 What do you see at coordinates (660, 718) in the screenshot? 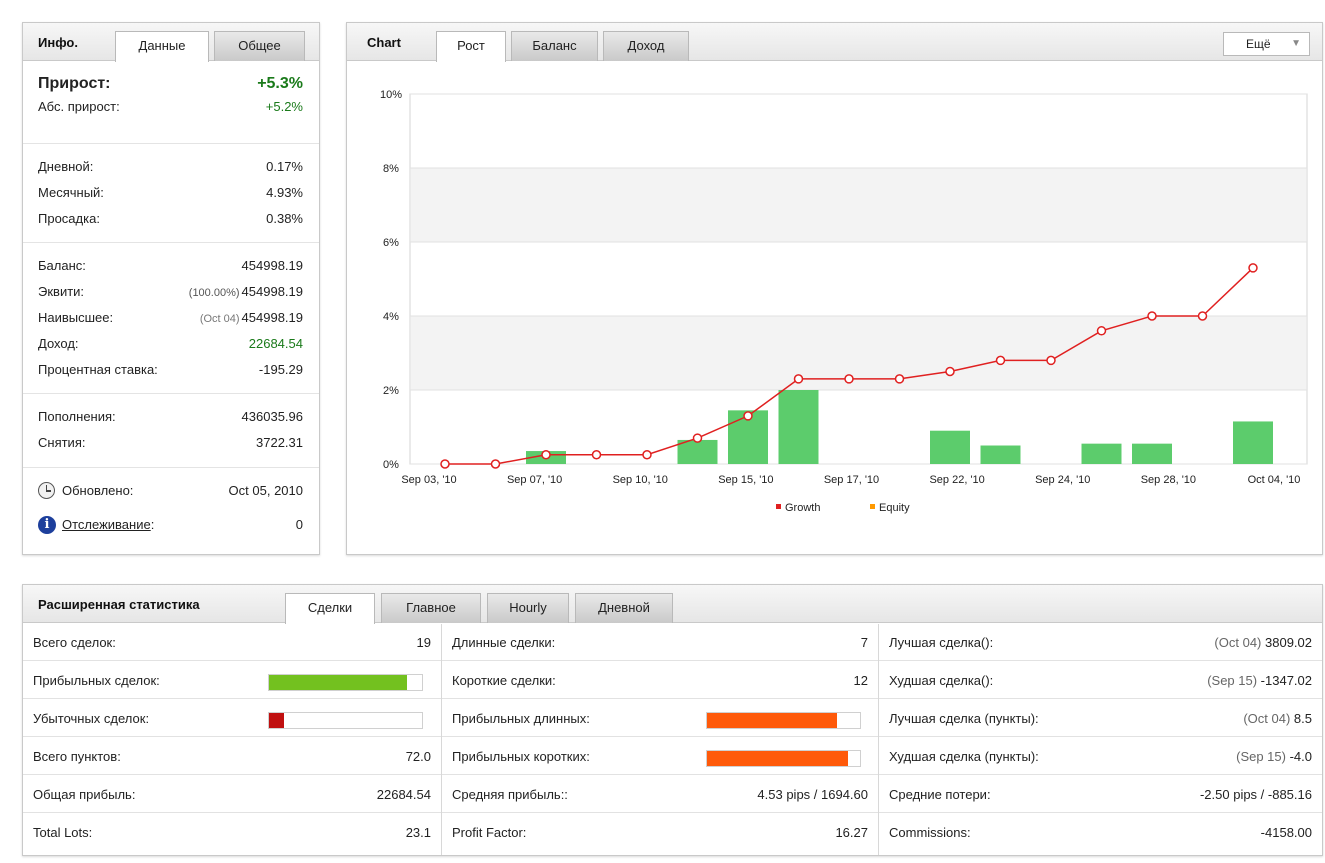
I see `stat-row: Прибыльных длинных:` at bounding box center [660, 718].